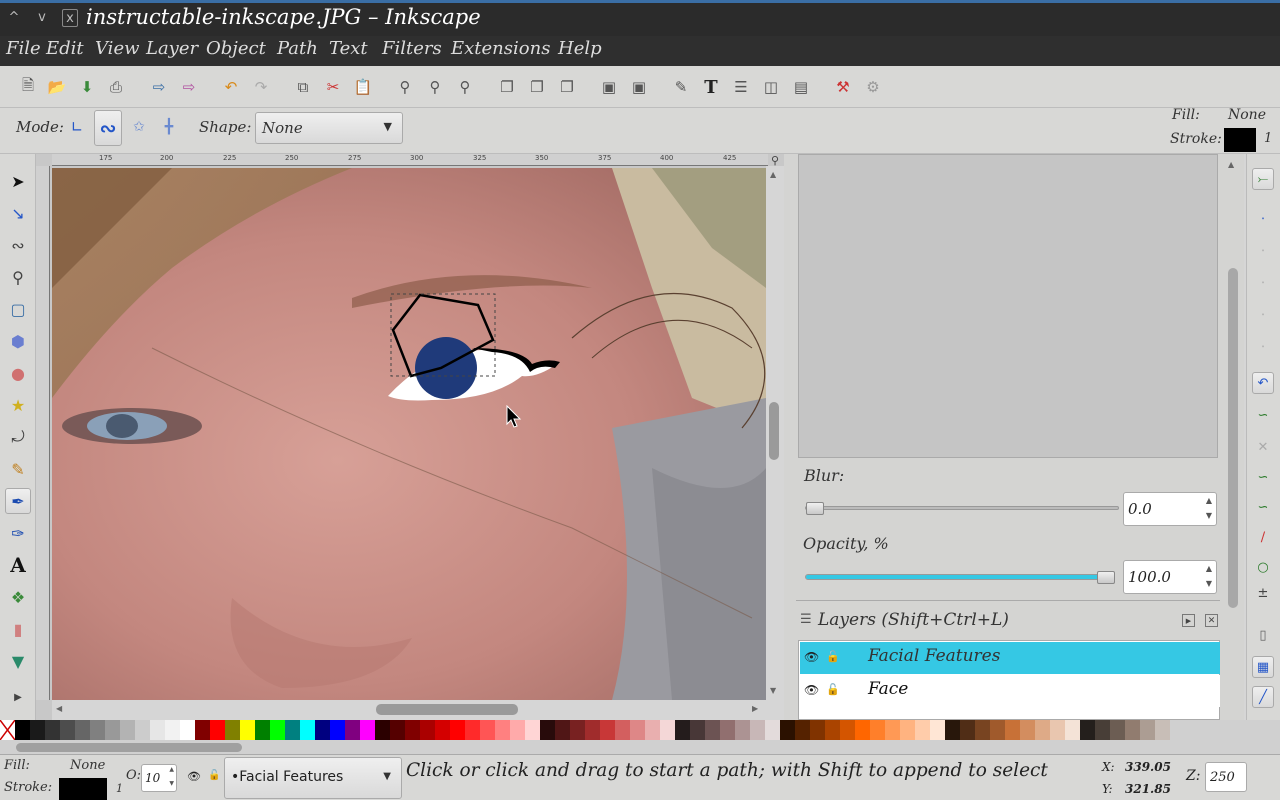  What do you see at coordinates (1263, 179) in the screenshot?
I see `enable-snapping-icon: ⤚` at bounding box center [1263, 179].